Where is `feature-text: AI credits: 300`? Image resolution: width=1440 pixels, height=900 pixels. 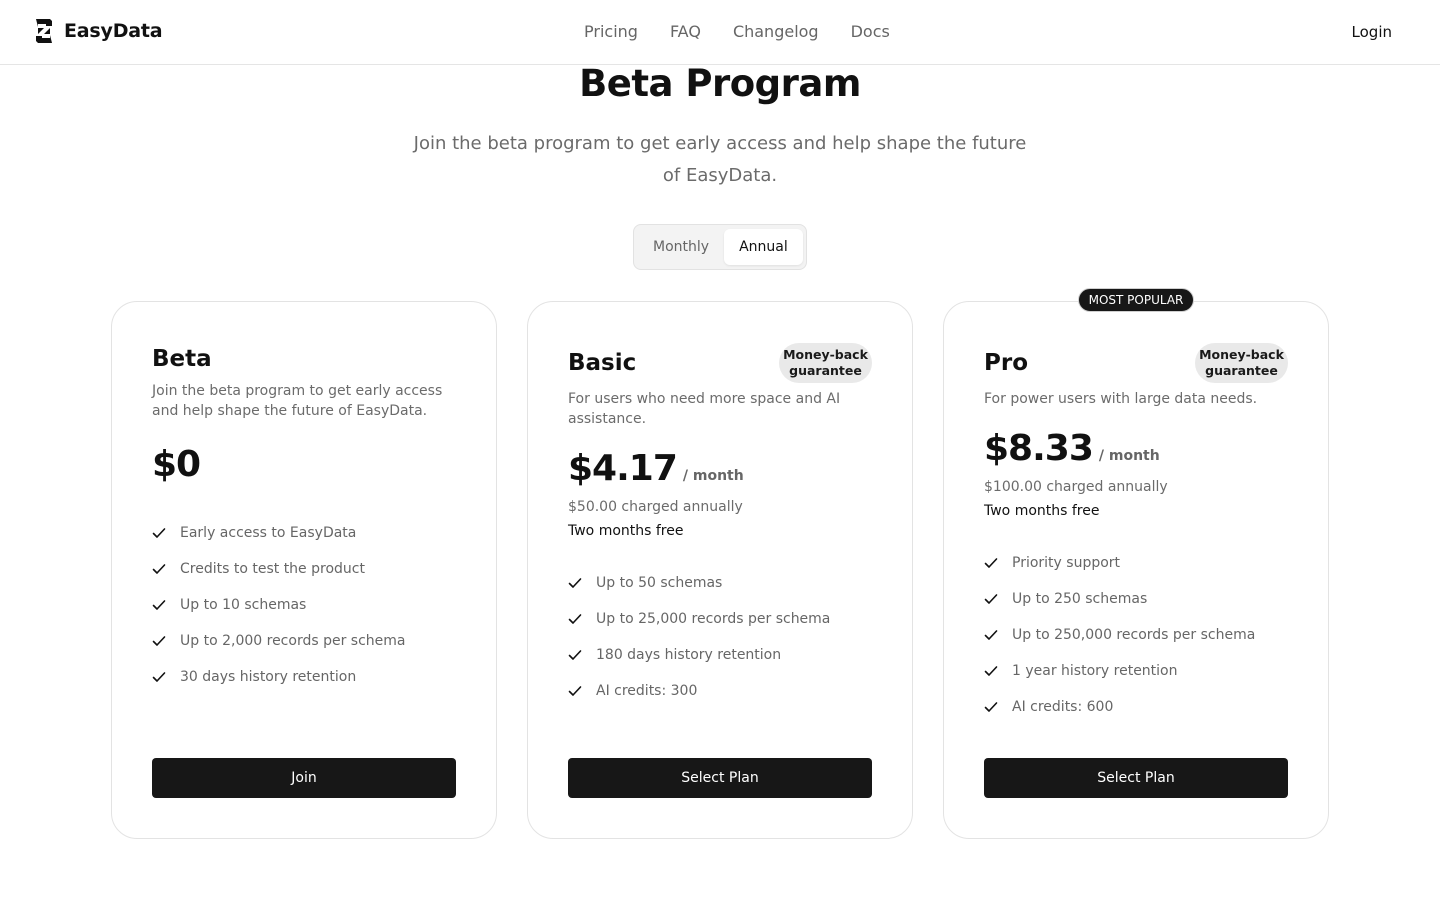
feature-text: AI credits: 300 is located at coordinates (647, 691).